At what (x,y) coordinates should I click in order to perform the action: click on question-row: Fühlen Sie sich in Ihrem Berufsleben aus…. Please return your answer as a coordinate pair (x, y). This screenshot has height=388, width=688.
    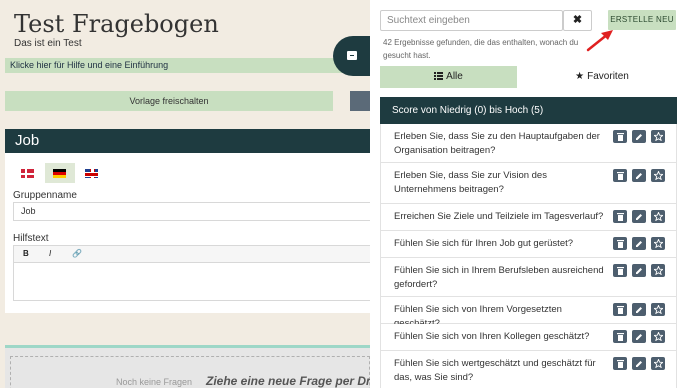
    Looking at the image, I should click on (528, 277).